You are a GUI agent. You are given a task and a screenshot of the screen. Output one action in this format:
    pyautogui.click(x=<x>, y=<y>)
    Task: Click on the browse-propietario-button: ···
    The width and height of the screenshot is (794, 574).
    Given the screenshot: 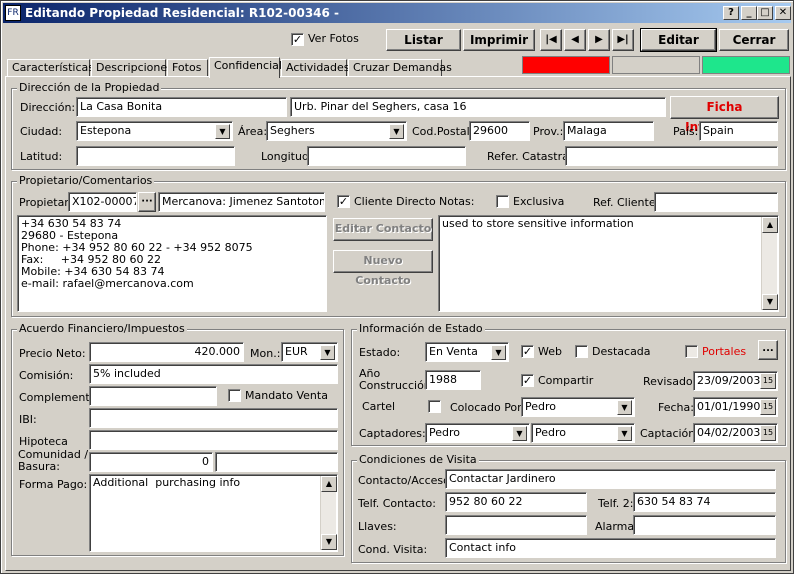 What is the action you would take?
    pyautogui.click(x=147, y=202)
    